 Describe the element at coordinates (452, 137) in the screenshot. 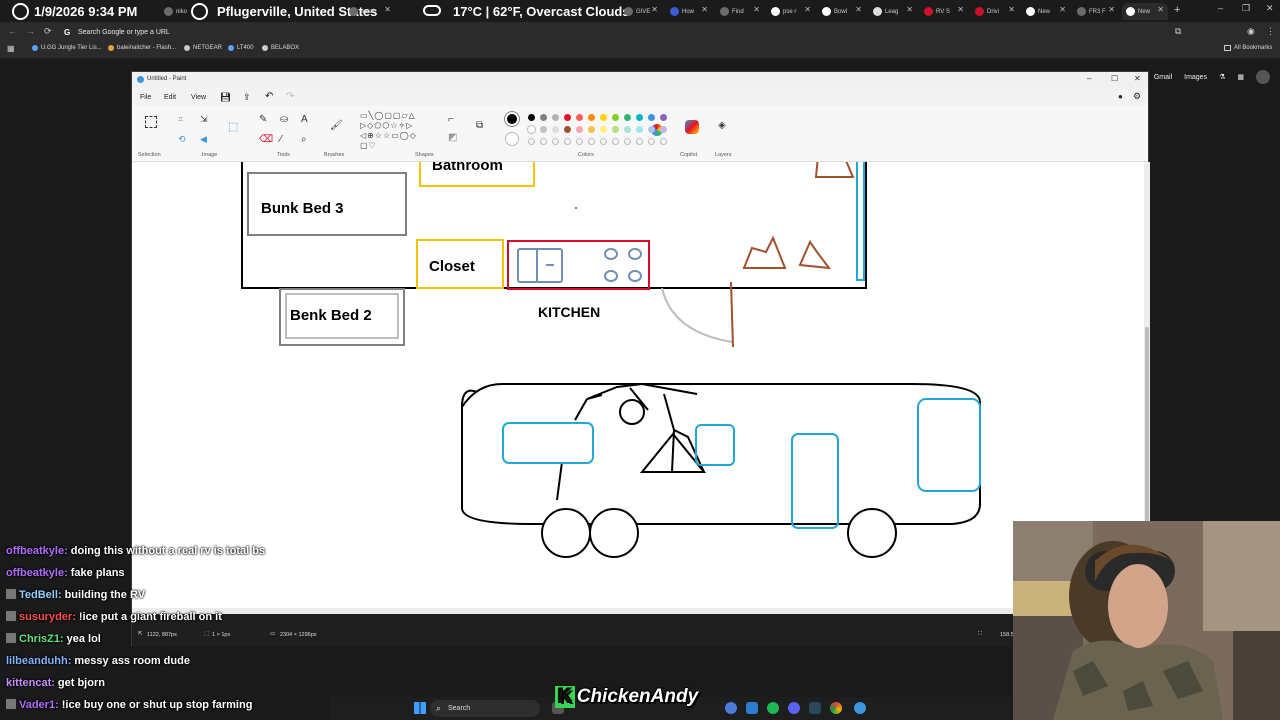

I see `fill-icon: ◩` at that location.